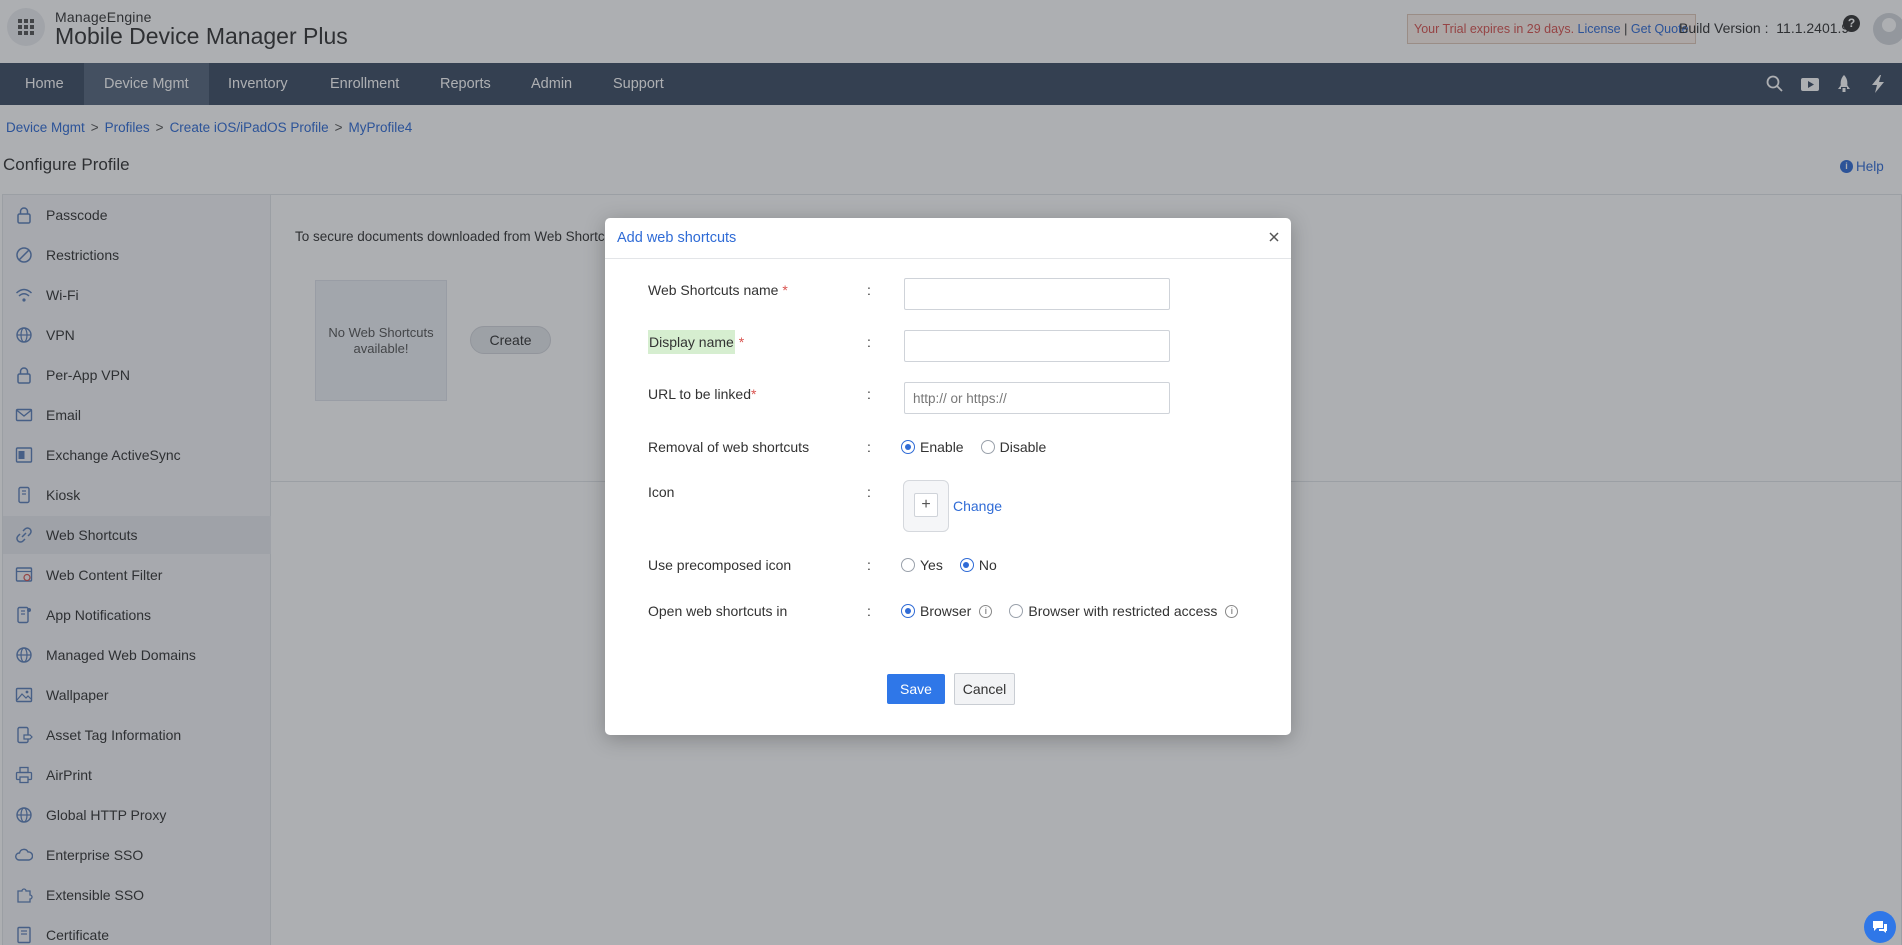  I want to click on shortcut-name-label: Web Shortcuts name *, so click(718, 290).